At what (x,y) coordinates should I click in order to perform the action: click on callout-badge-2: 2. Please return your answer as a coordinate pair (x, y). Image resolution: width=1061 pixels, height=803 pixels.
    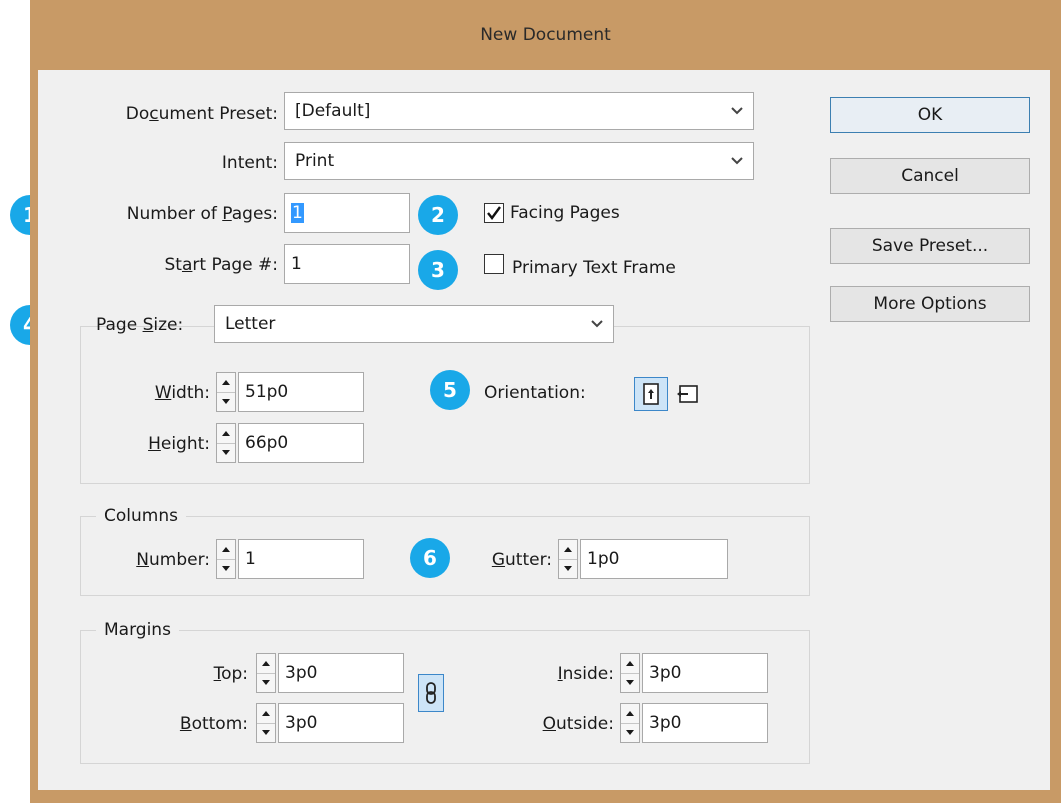
    Looking at the image, I should click on (438, 215).